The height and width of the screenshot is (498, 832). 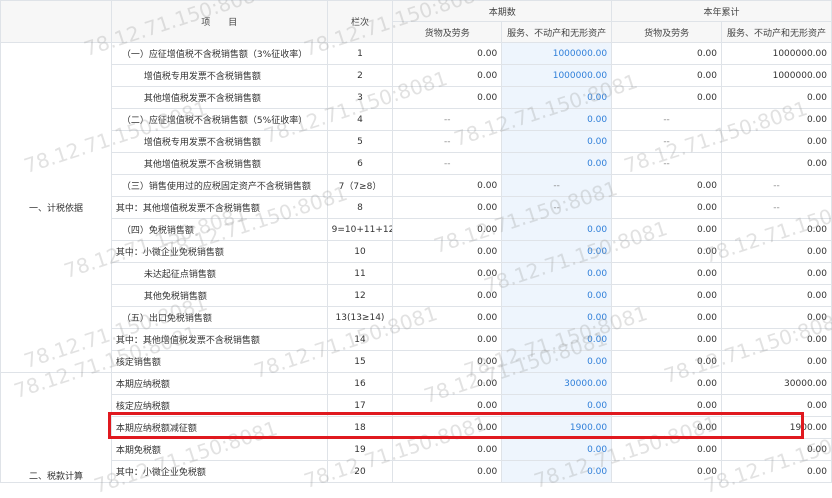 What do you see at coordinates (219, 449) in the screenshot?
I see `row-item-label: 本期免税额` at bounding box center [219, 449].